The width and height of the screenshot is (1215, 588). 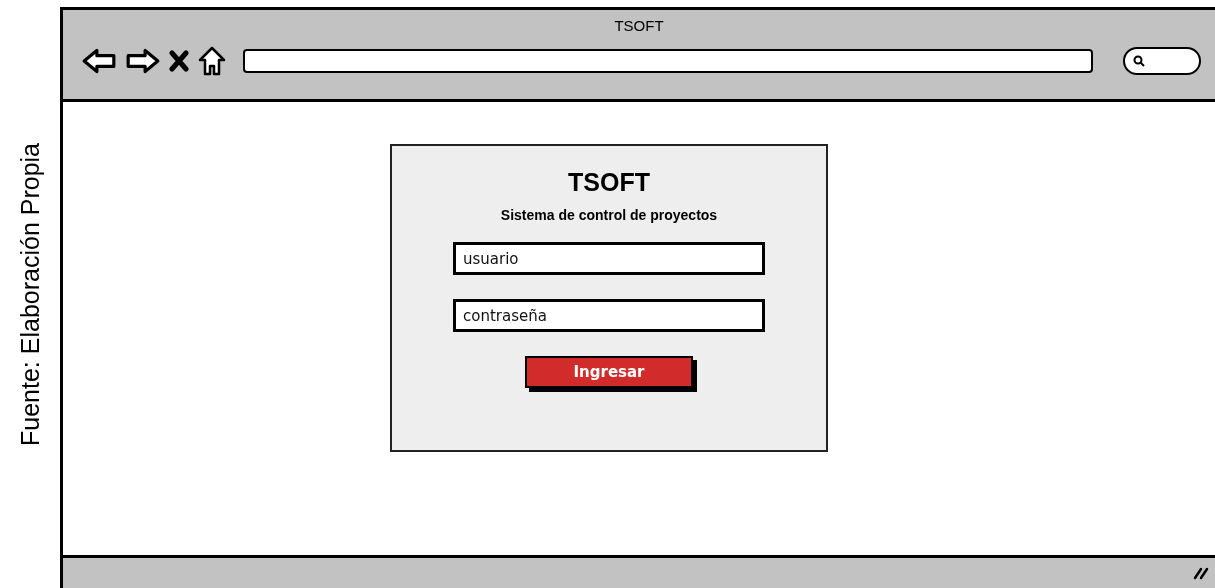 I want to click on back-arrow-icon, so click(x=99, y=61).